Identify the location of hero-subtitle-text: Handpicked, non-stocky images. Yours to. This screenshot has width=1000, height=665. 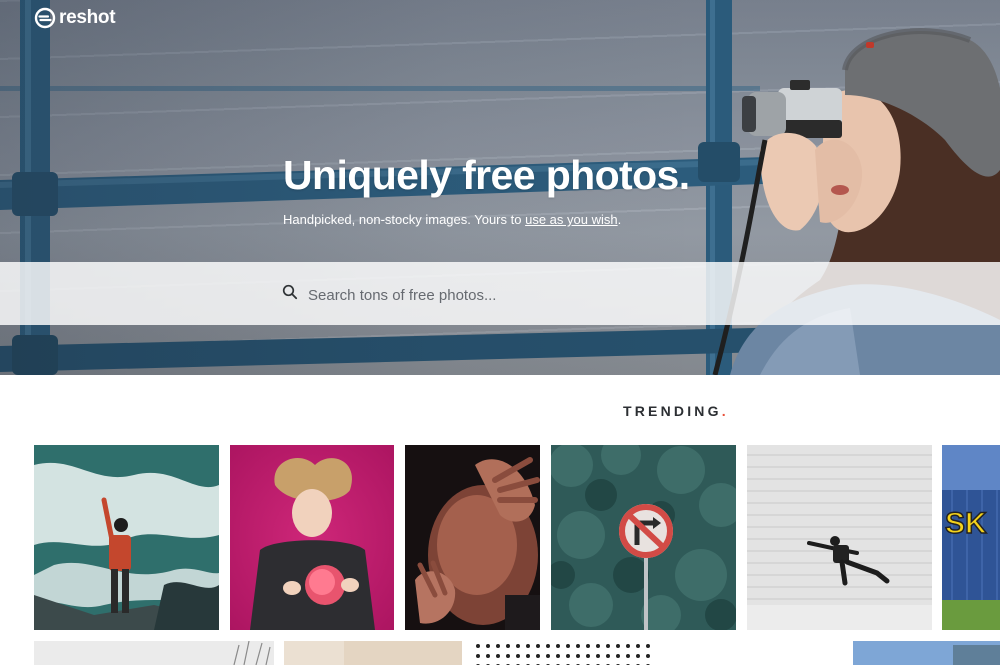
(404, 219).